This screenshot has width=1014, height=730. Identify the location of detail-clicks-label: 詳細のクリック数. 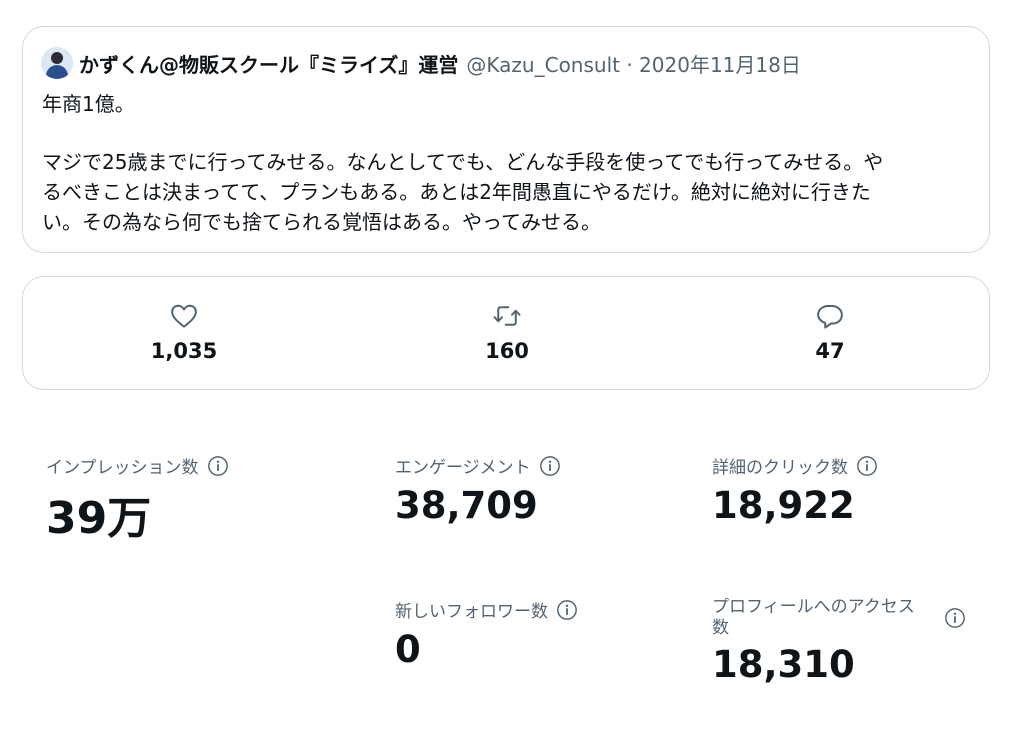
(780, 468).